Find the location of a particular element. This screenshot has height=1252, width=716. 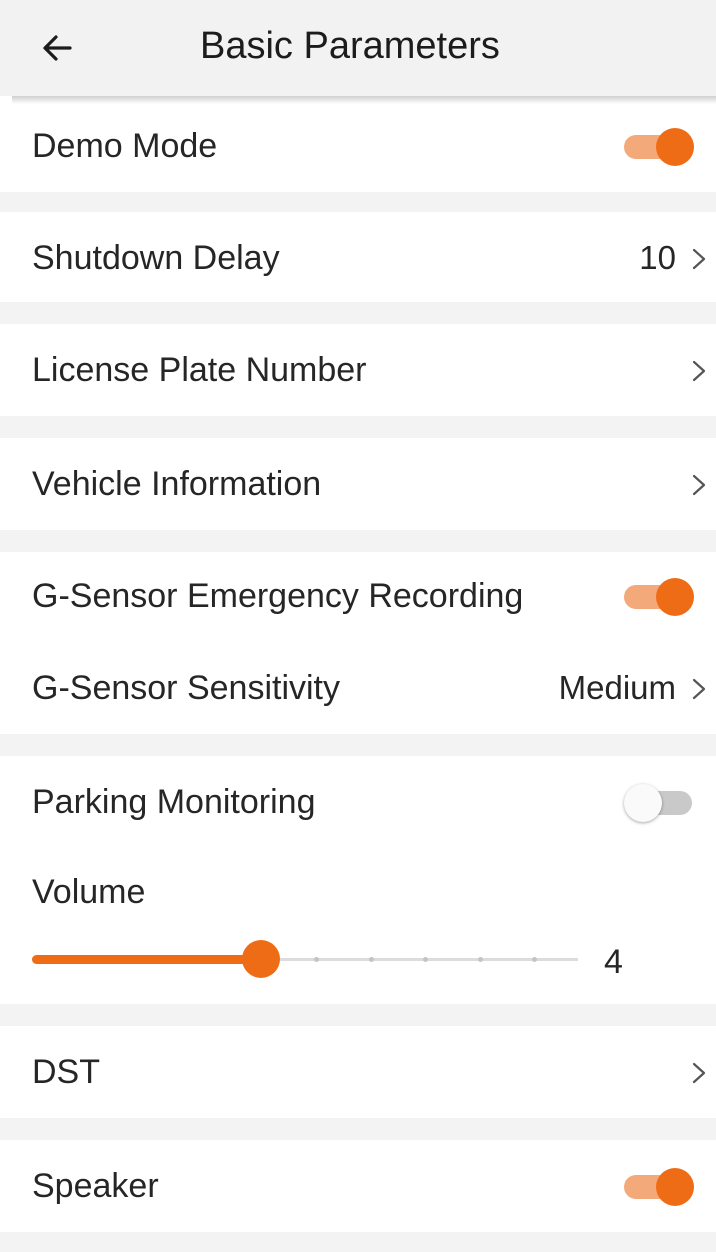

setting-row-speaker: Speaker is located at coordinates (358, 1186).